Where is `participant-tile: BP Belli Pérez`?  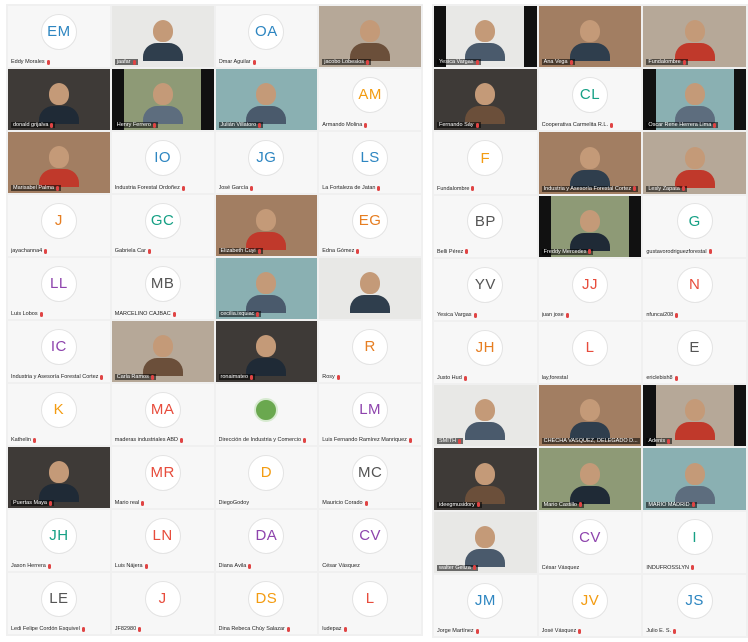 participant-tile: BP Belli Pérez is located at coordinates (485, 226).